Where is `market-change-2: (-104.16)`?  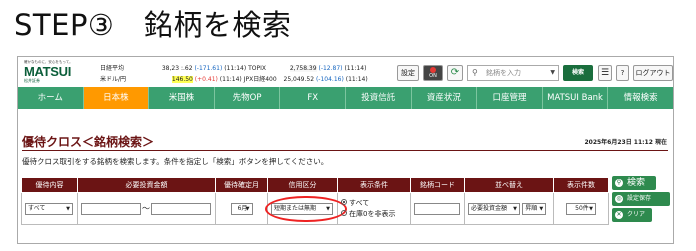
market-change-2: (-104.16) is located at coordinates (329, 79).